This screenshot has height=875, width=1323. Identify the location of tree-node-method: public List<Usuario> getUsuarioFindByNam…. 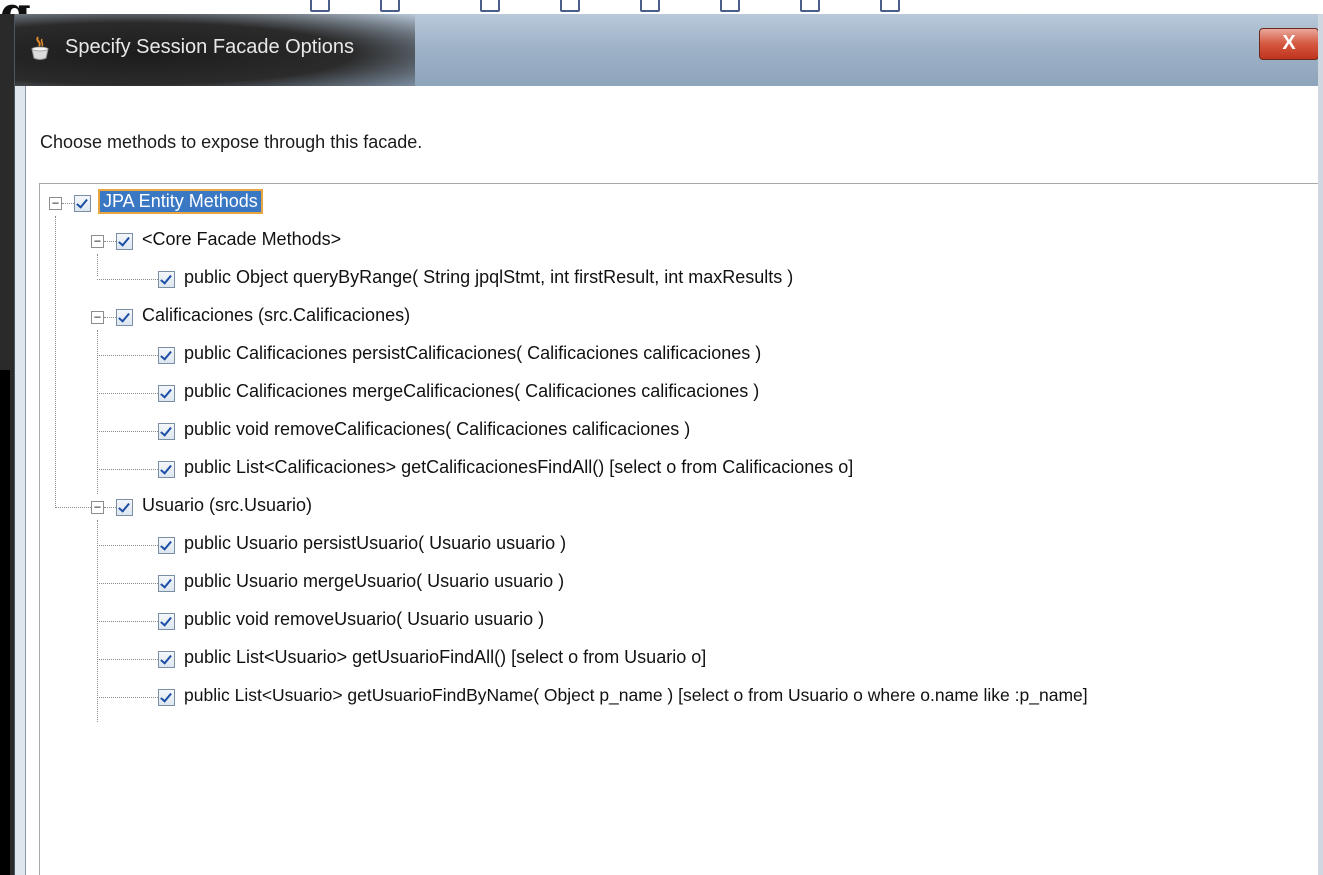
(681, 697).